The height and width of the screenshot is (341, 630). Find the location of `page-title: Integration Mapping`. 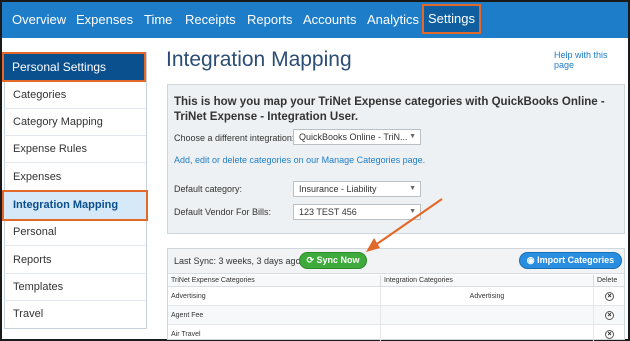

page-title: Integration Mapping is located at coordinates (259, 59).